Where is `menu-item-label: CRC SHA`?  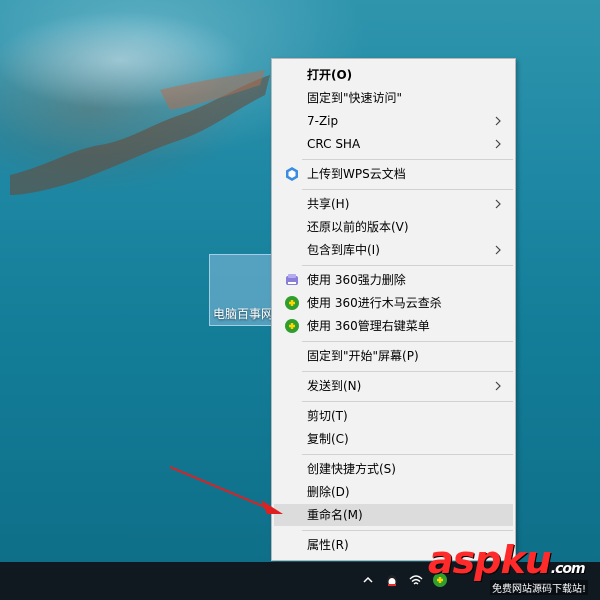
menu-item-label: CRC SHA is located at coordinates (334, 144).